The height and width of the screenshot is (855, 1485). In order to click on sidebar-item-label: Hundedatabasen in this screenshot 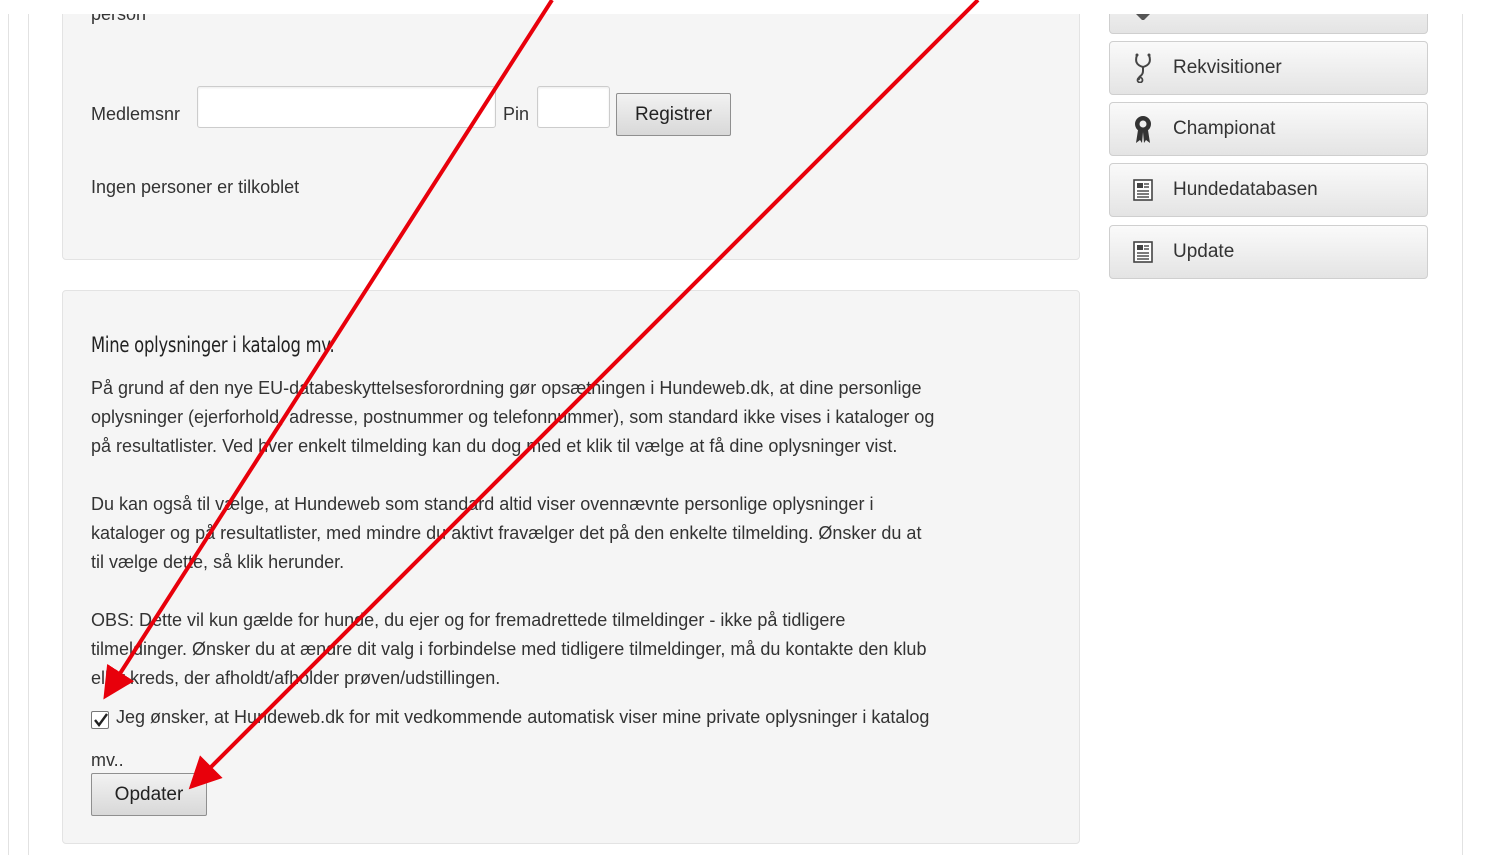, I will do `click(1245, 189)`.